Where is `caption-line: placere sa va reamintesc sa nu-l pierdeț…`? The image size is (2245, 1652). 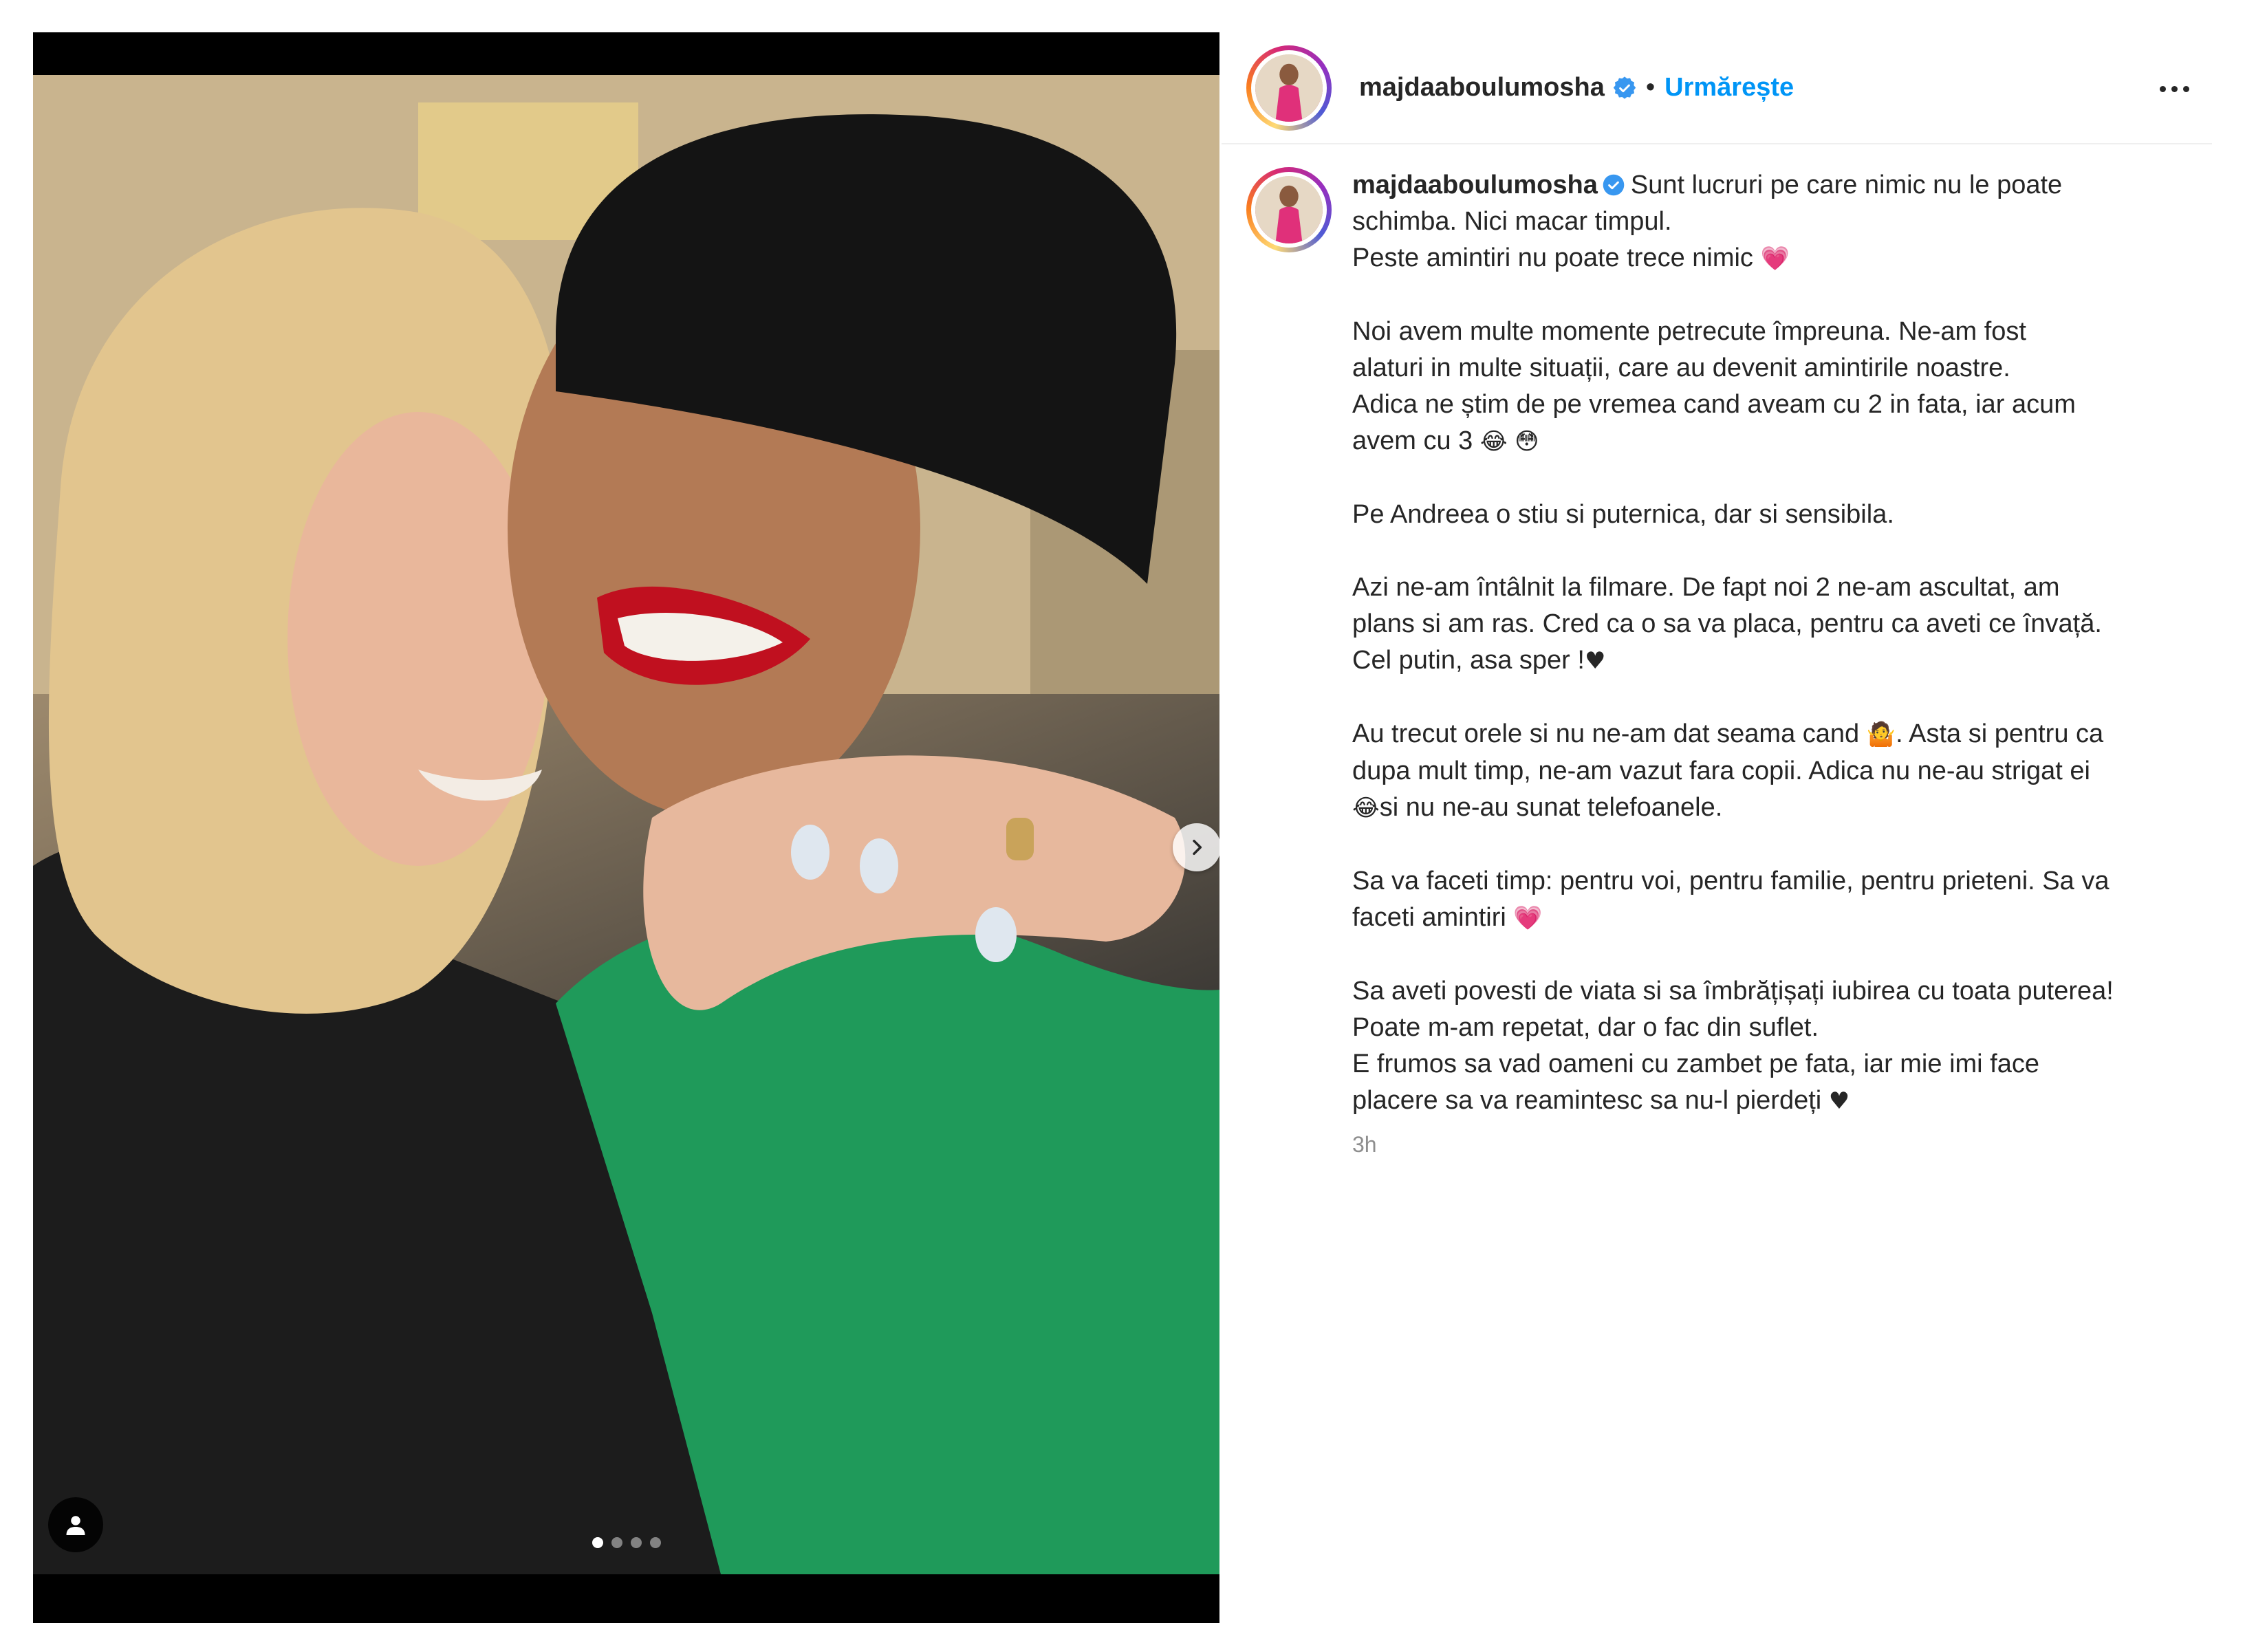
caption-line: placere sa va reamintesc sa nu-l pierdeț… is located at coordinates (1772, 1101).